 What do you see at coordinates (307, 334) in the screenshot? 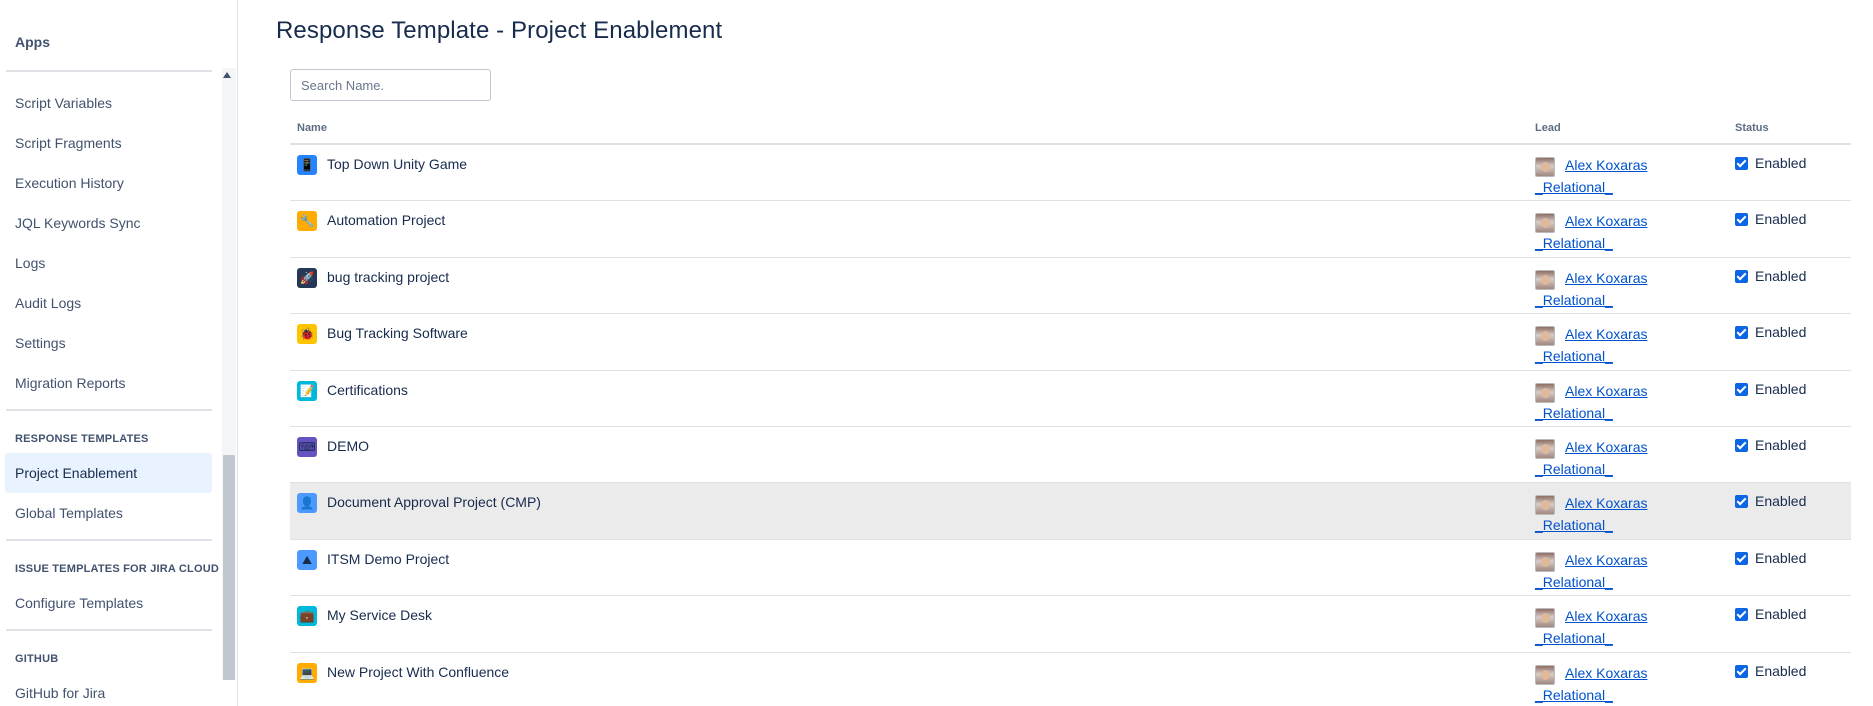
I see `bug-icon: 🐞` at bounding box center [307, 334].